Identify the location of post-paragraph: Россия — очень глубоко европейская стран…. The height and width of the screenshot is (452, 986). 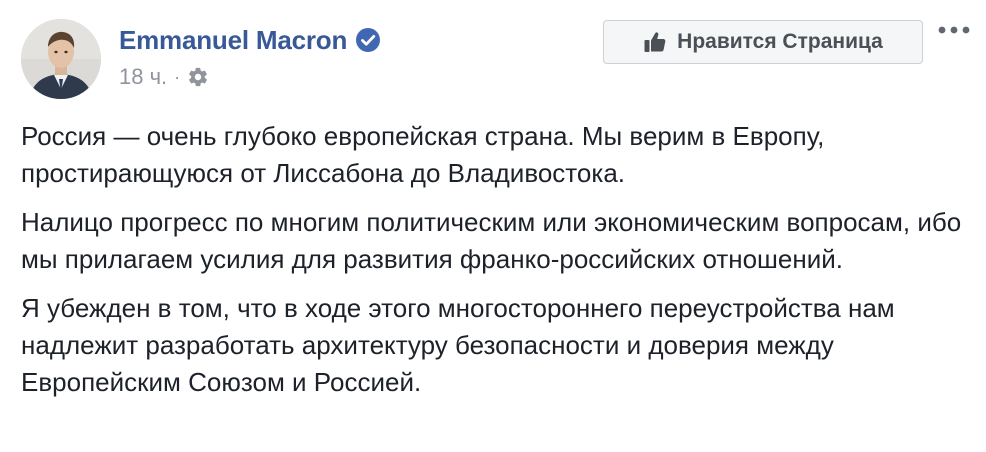
(423, 154).